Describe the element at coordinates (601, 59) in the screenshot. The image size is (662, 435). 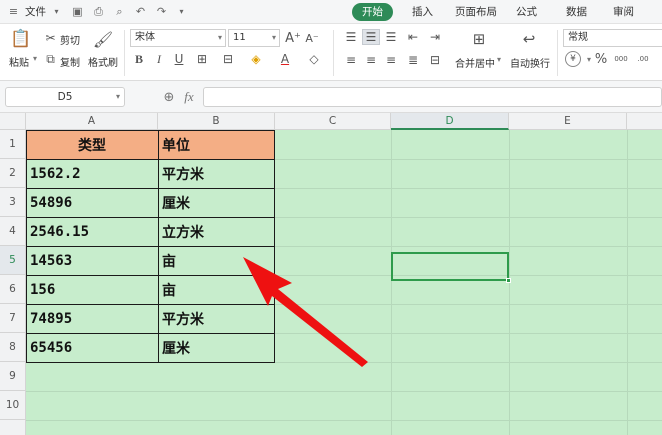
I see `percent-icon: %` at that location.